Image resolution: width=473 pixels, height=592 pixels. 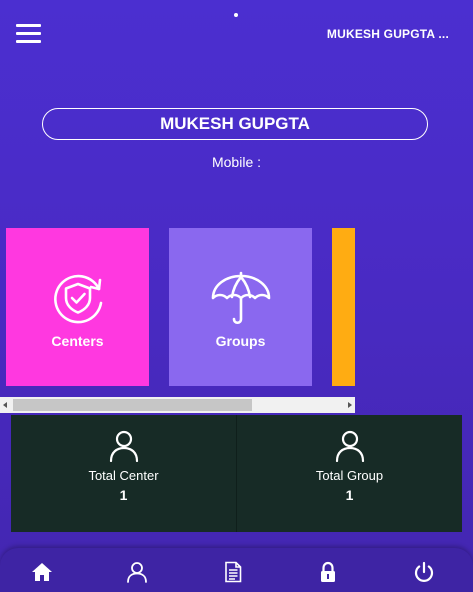 I want to click on groups-label: Groups, so click(x=240, y=341).